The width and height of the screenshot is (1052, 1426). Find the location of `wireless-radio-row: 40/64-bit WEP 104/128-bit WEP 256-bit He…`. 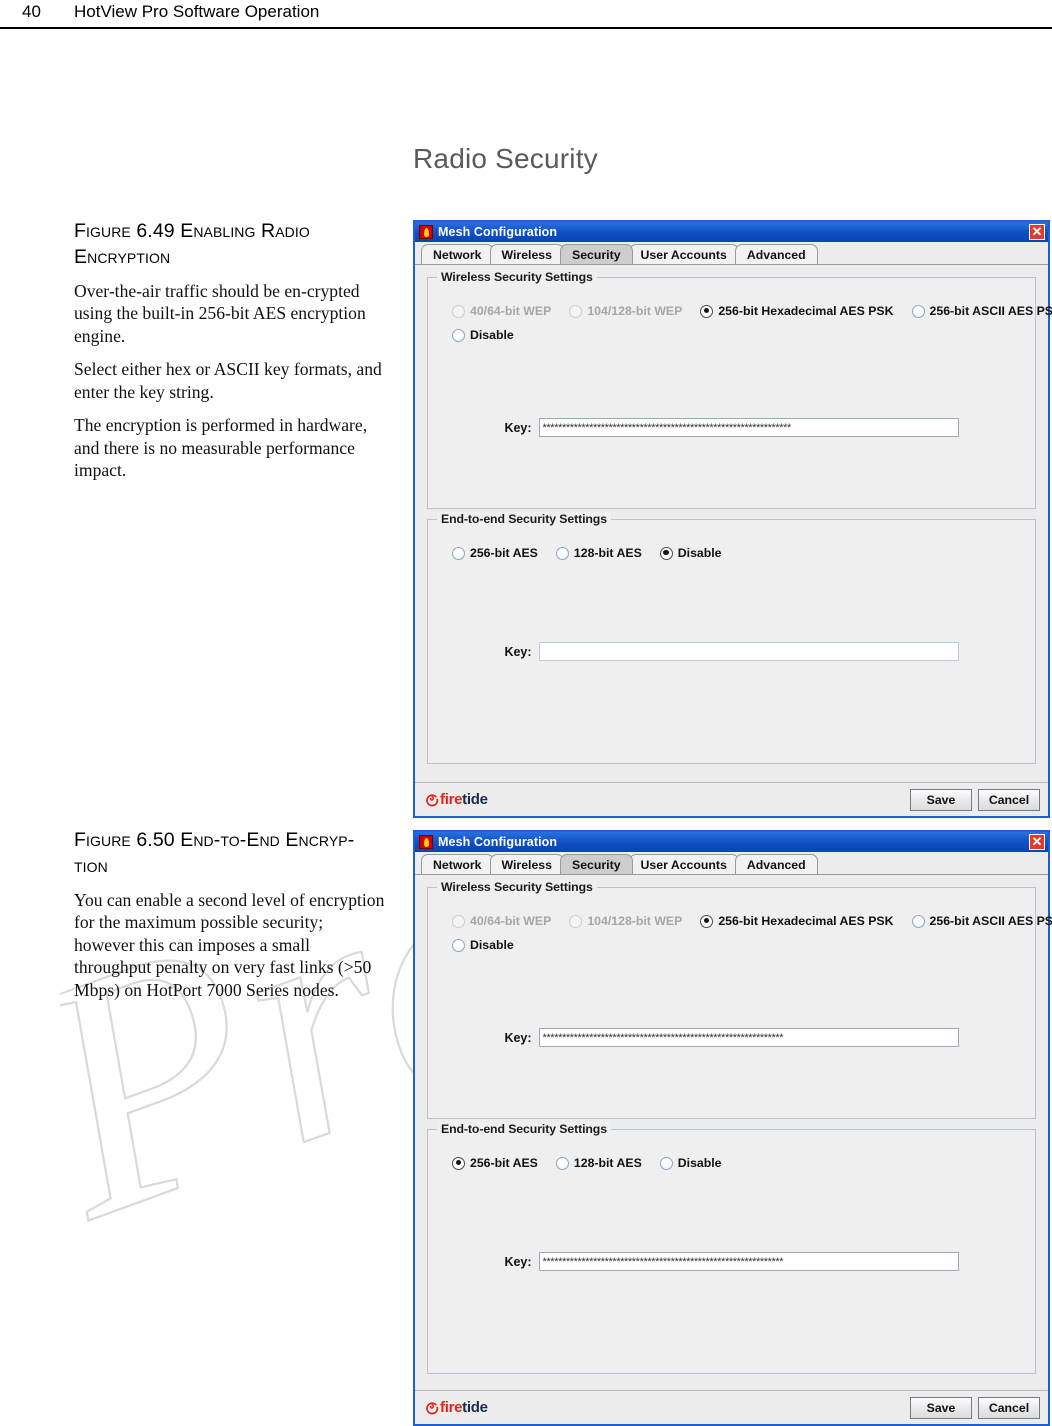

wireless-radio-row: 40/64-bit WEP 104/128-bit WEP 256-bit He… is located at coordinates (752, 921).